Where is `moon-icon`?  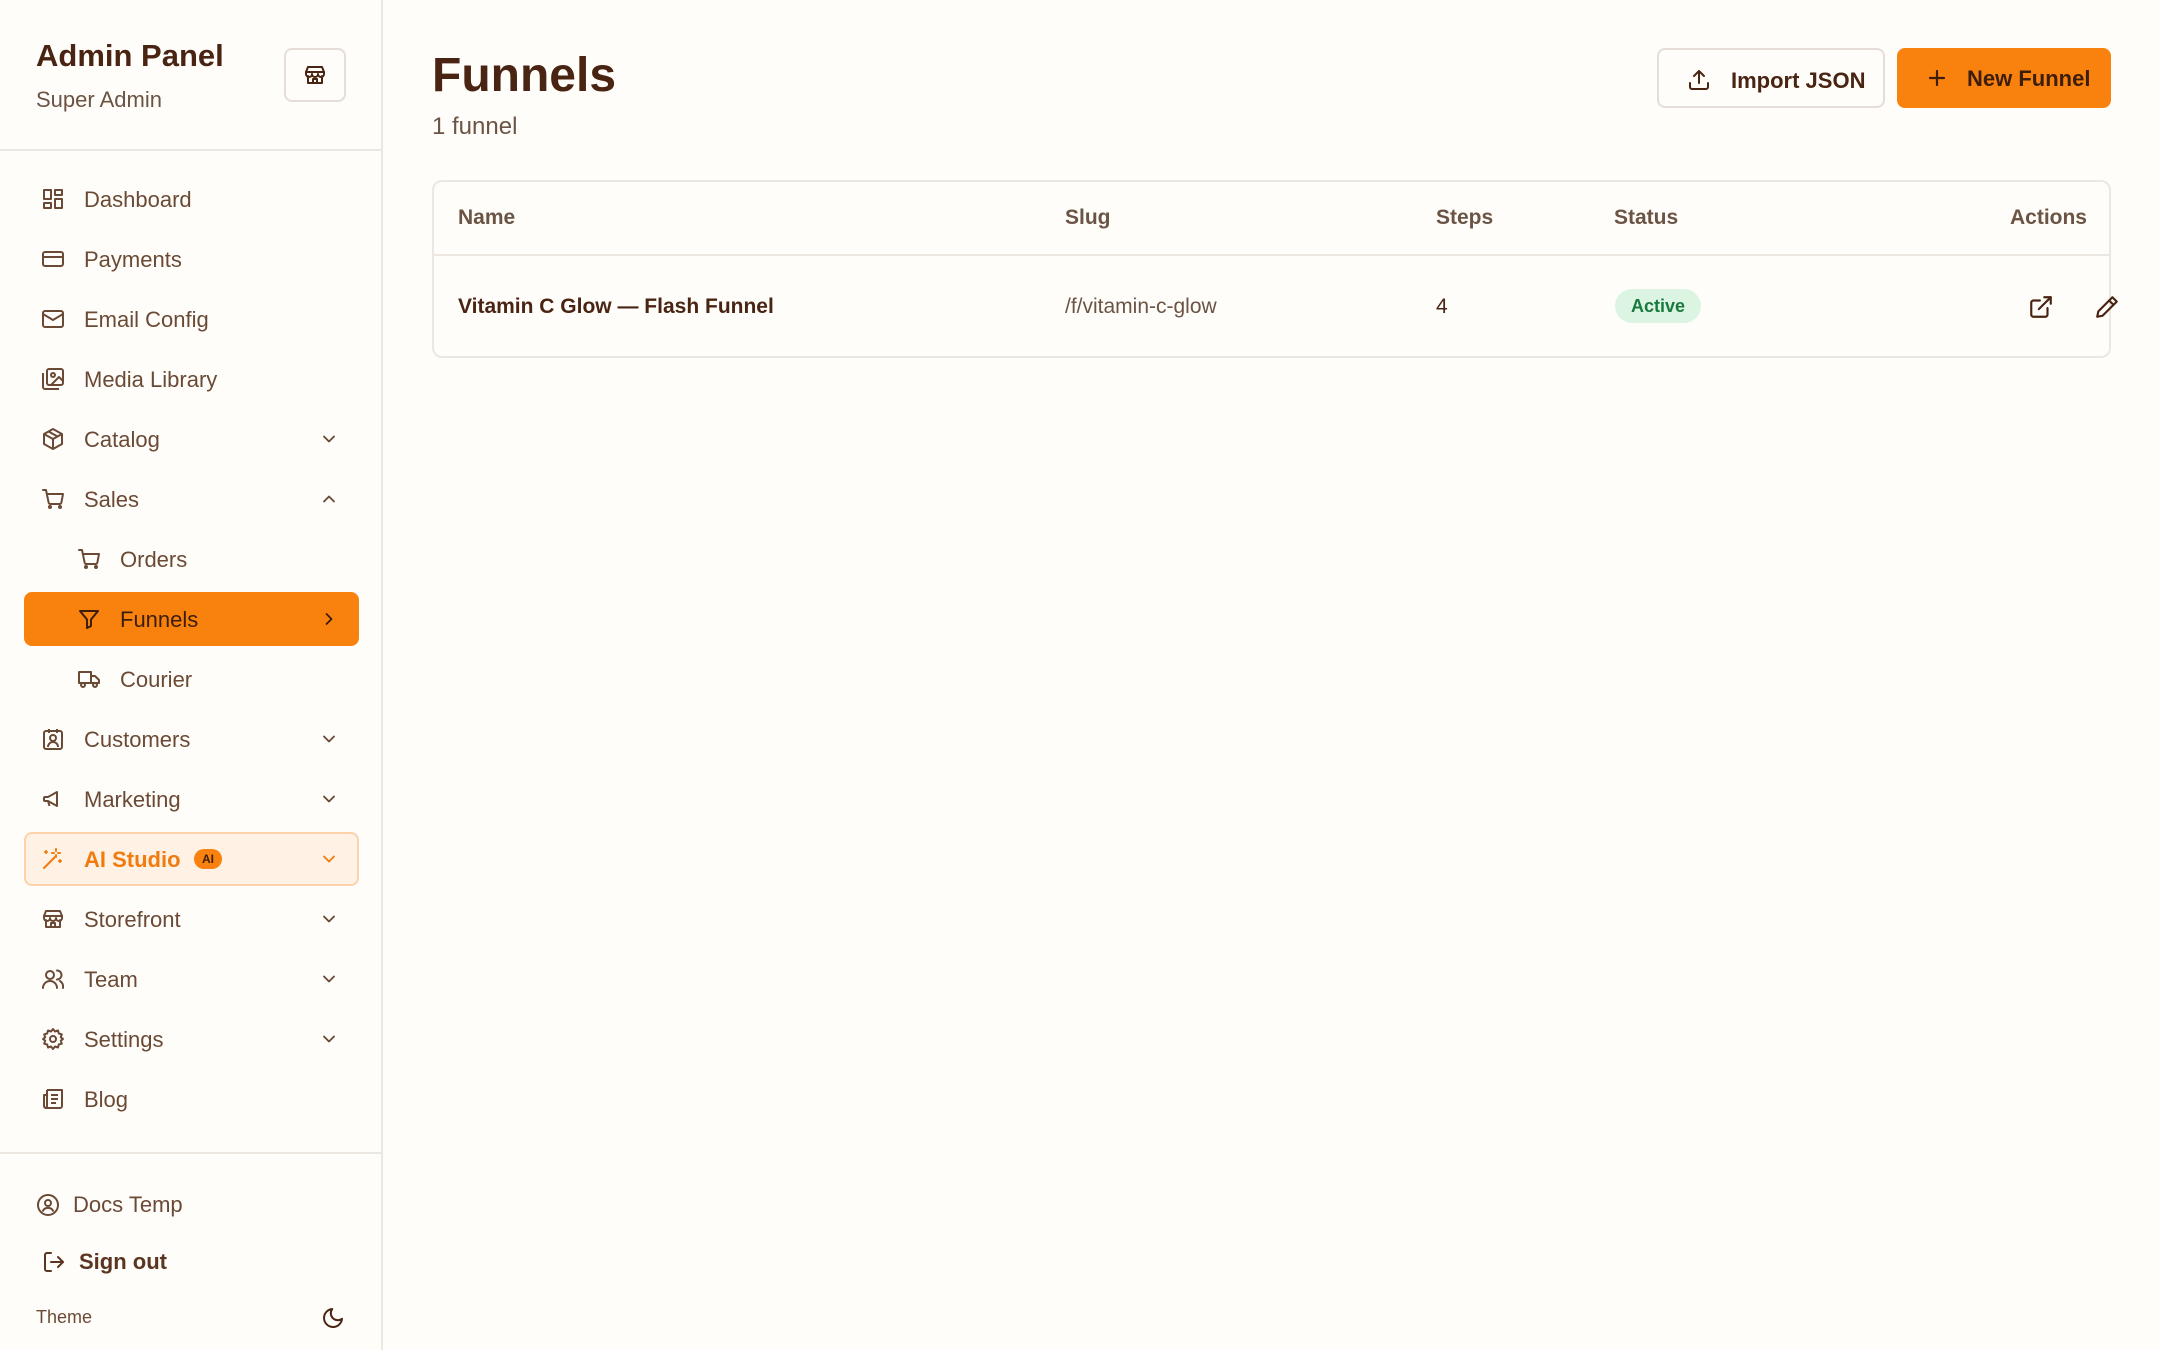
moon-icon is located at coordinates (333, 1318).